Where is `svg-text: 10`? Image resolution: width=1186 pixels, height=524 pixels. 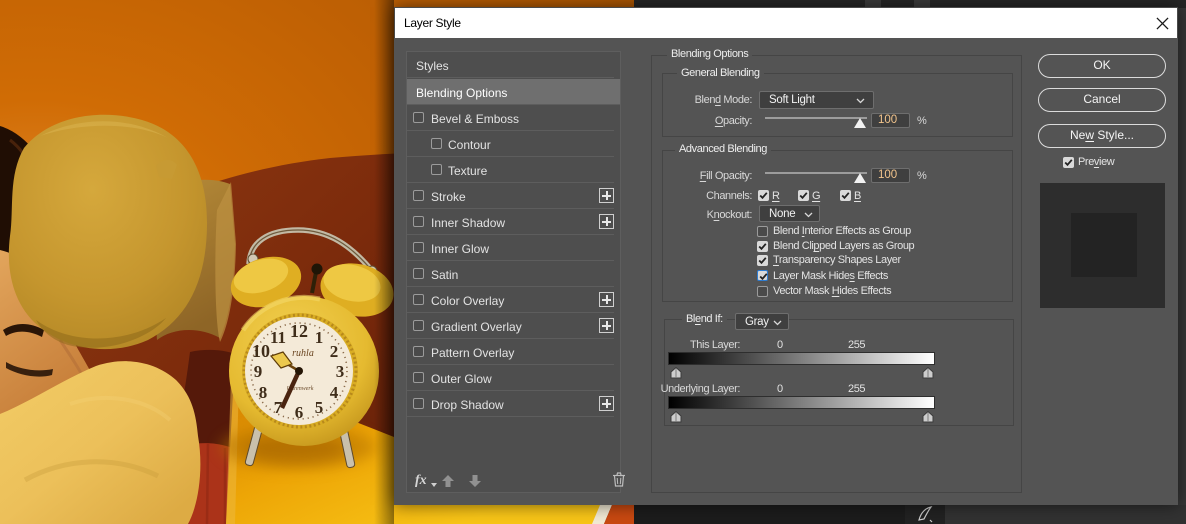 svg-text: 10 is located at coordinates (261, 351).